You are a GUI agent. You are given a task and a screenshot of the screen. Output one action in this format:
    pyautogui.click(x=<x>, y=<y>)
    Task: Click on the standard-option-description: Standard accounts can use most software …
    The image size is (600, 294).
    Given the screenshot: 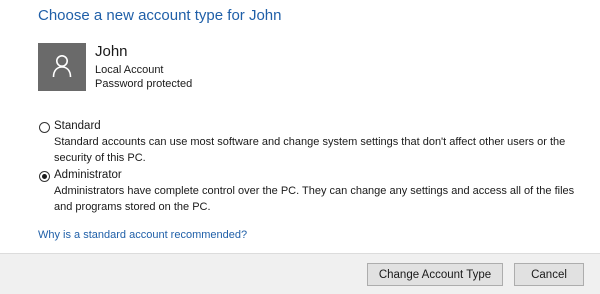 What is the action you would take?
    pyautogui.click(x=310, y=150)
    